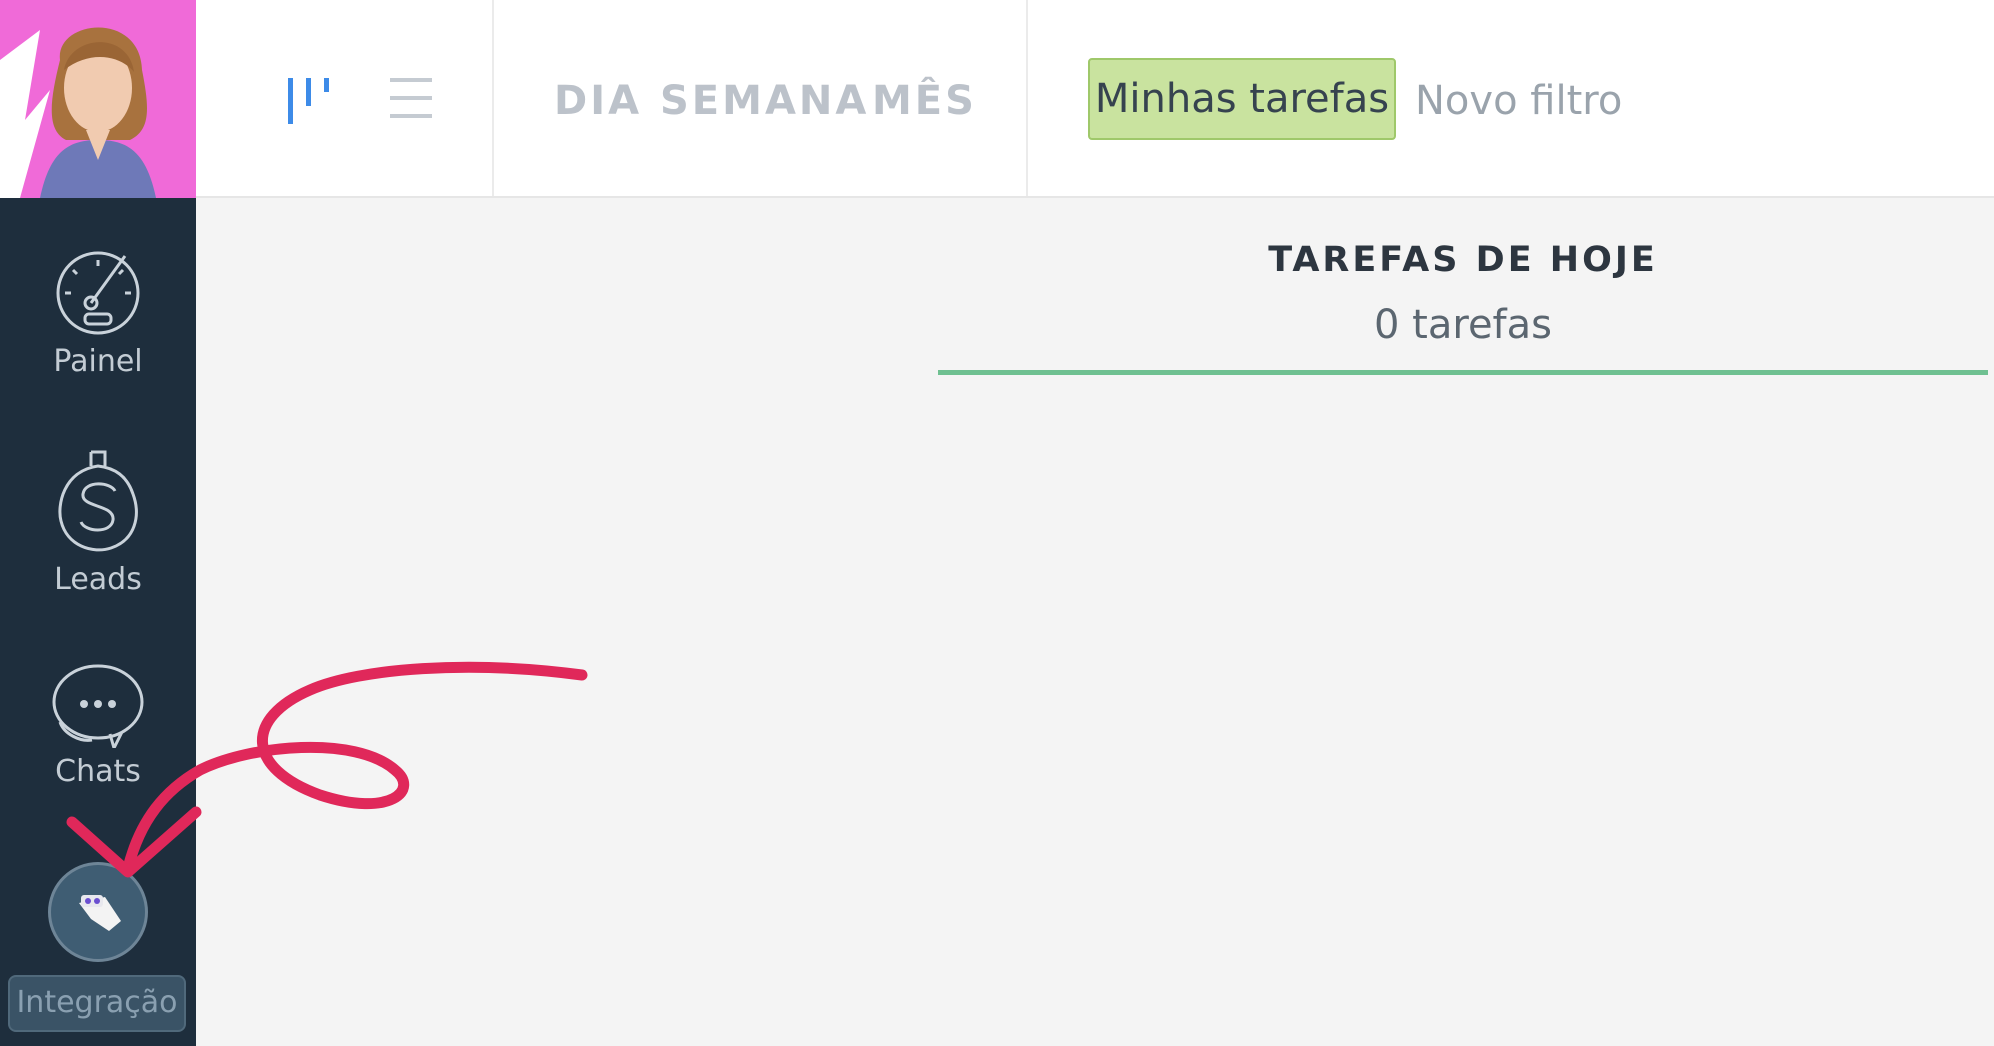  Describe the element at coordinates (1463, 372) in the screenshot. I see `column-underline` at that location.